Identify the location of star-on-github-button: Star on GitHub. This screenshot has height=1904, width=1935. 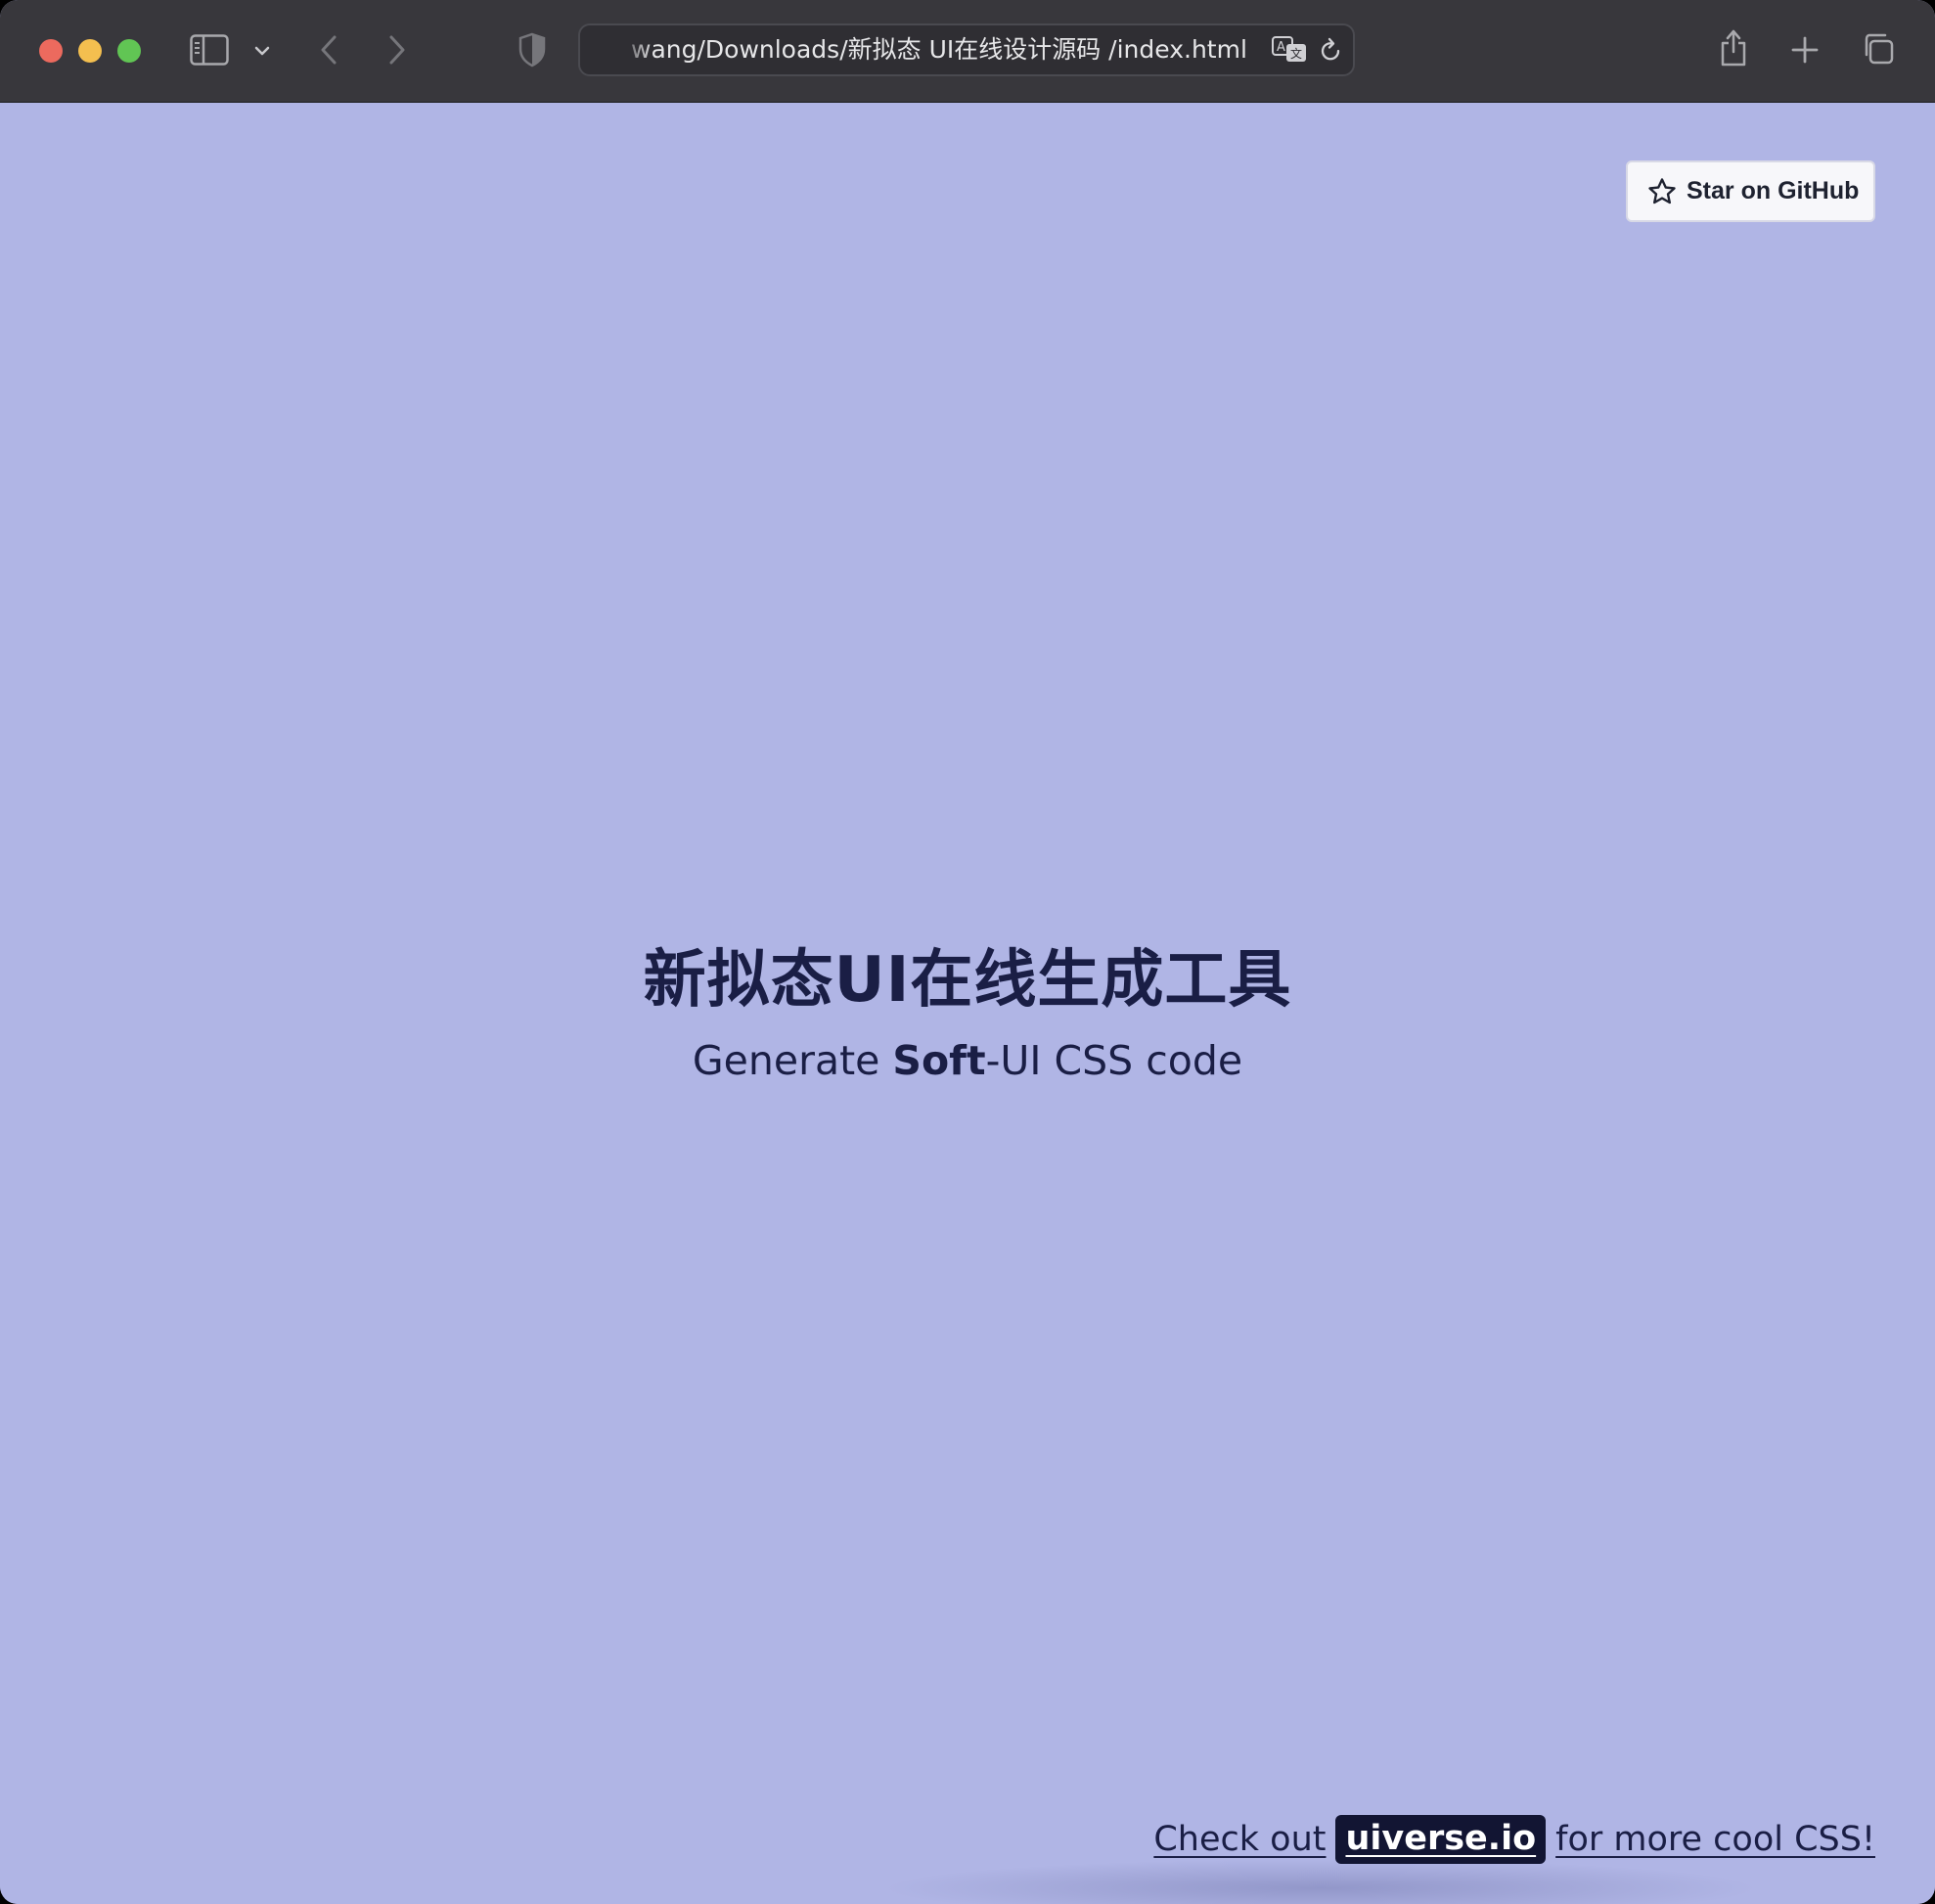
(1750, 191).